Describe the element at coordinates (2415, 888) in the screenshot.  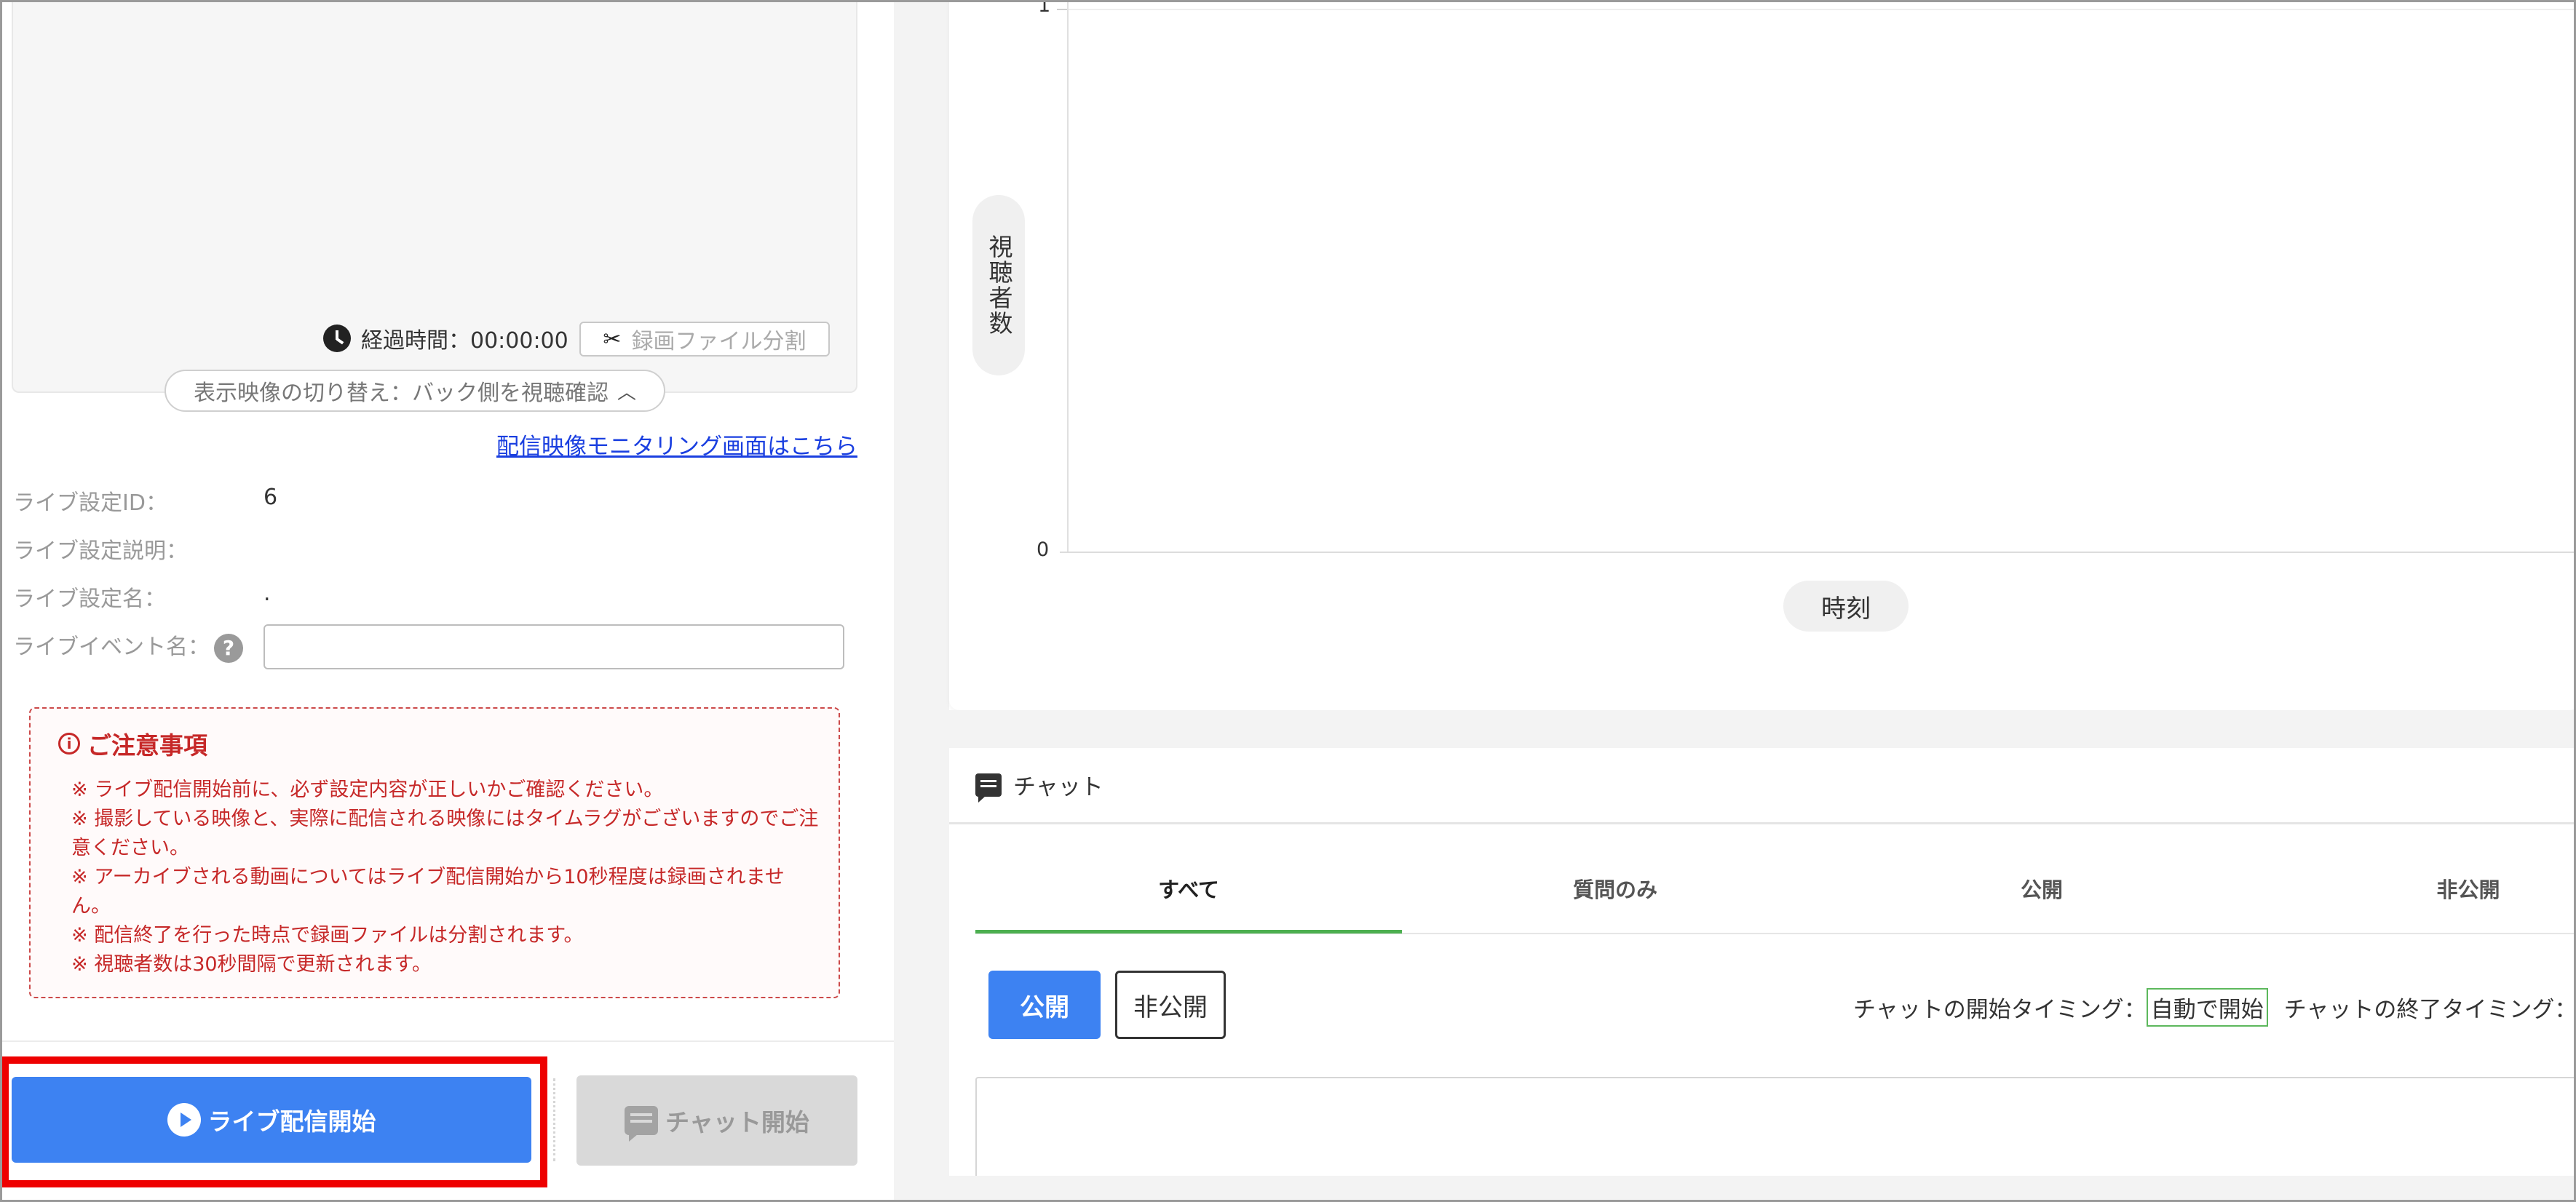
I see `tab-private: 非公開` at that location.